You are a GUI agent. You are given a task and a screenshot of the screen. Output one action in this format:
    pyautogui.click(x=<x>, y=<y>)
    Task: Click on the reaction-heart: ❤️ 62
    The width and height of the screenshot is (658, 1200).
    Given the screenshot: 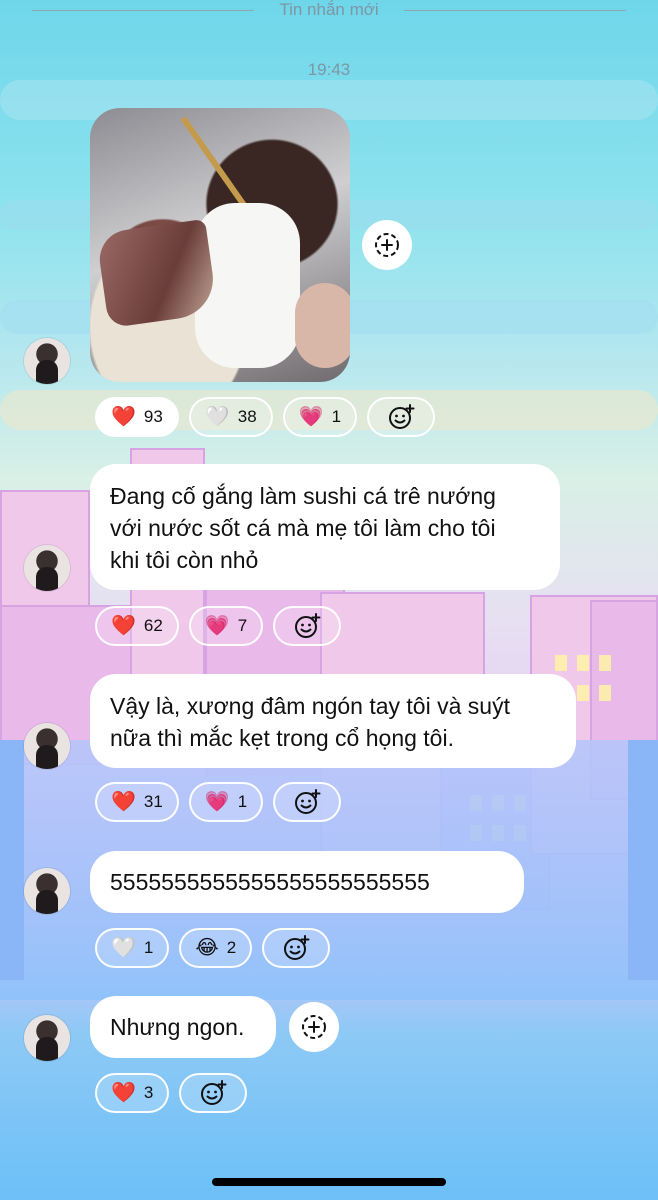 What is the action you would take?
    pyautogui.click(x=137, y=626)
    